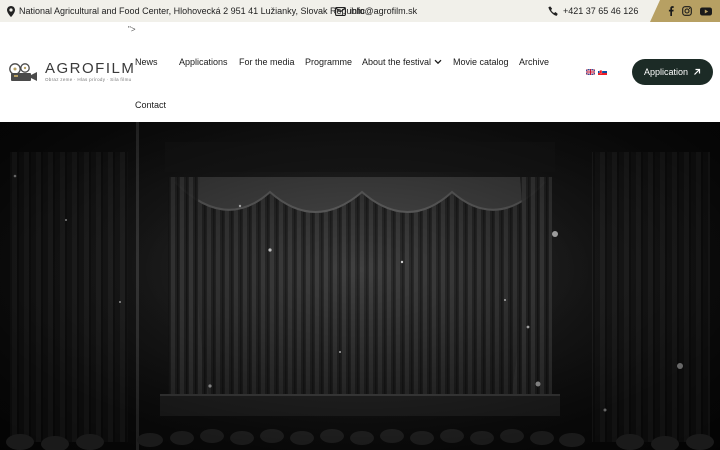  Describe the element at coordinates (11, 11) in the screenshot. I see `location-pin-icon` at that location.